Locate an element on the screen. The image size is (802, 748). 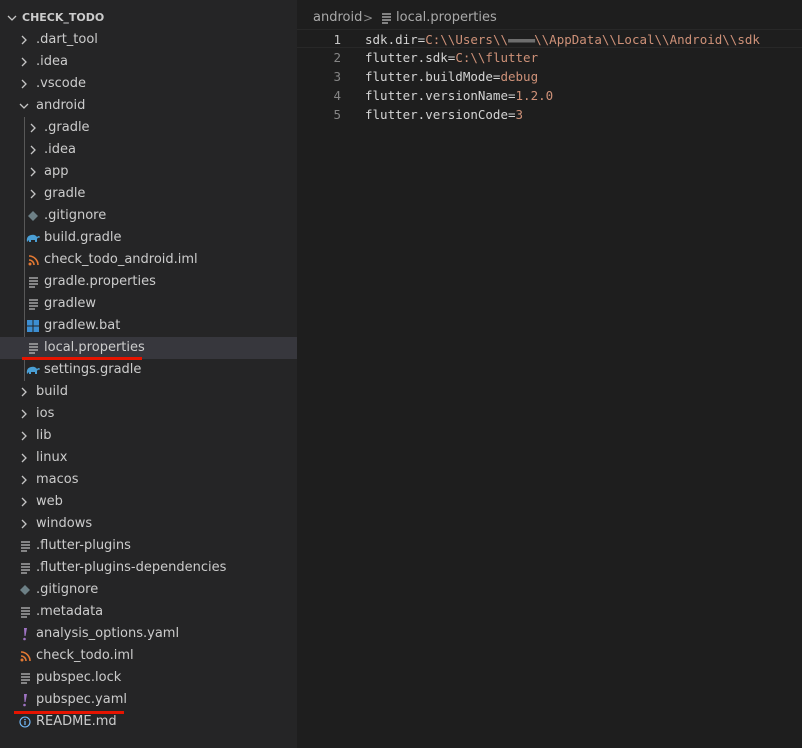
tree-folder: gradle is located at coordinates (148, 194).